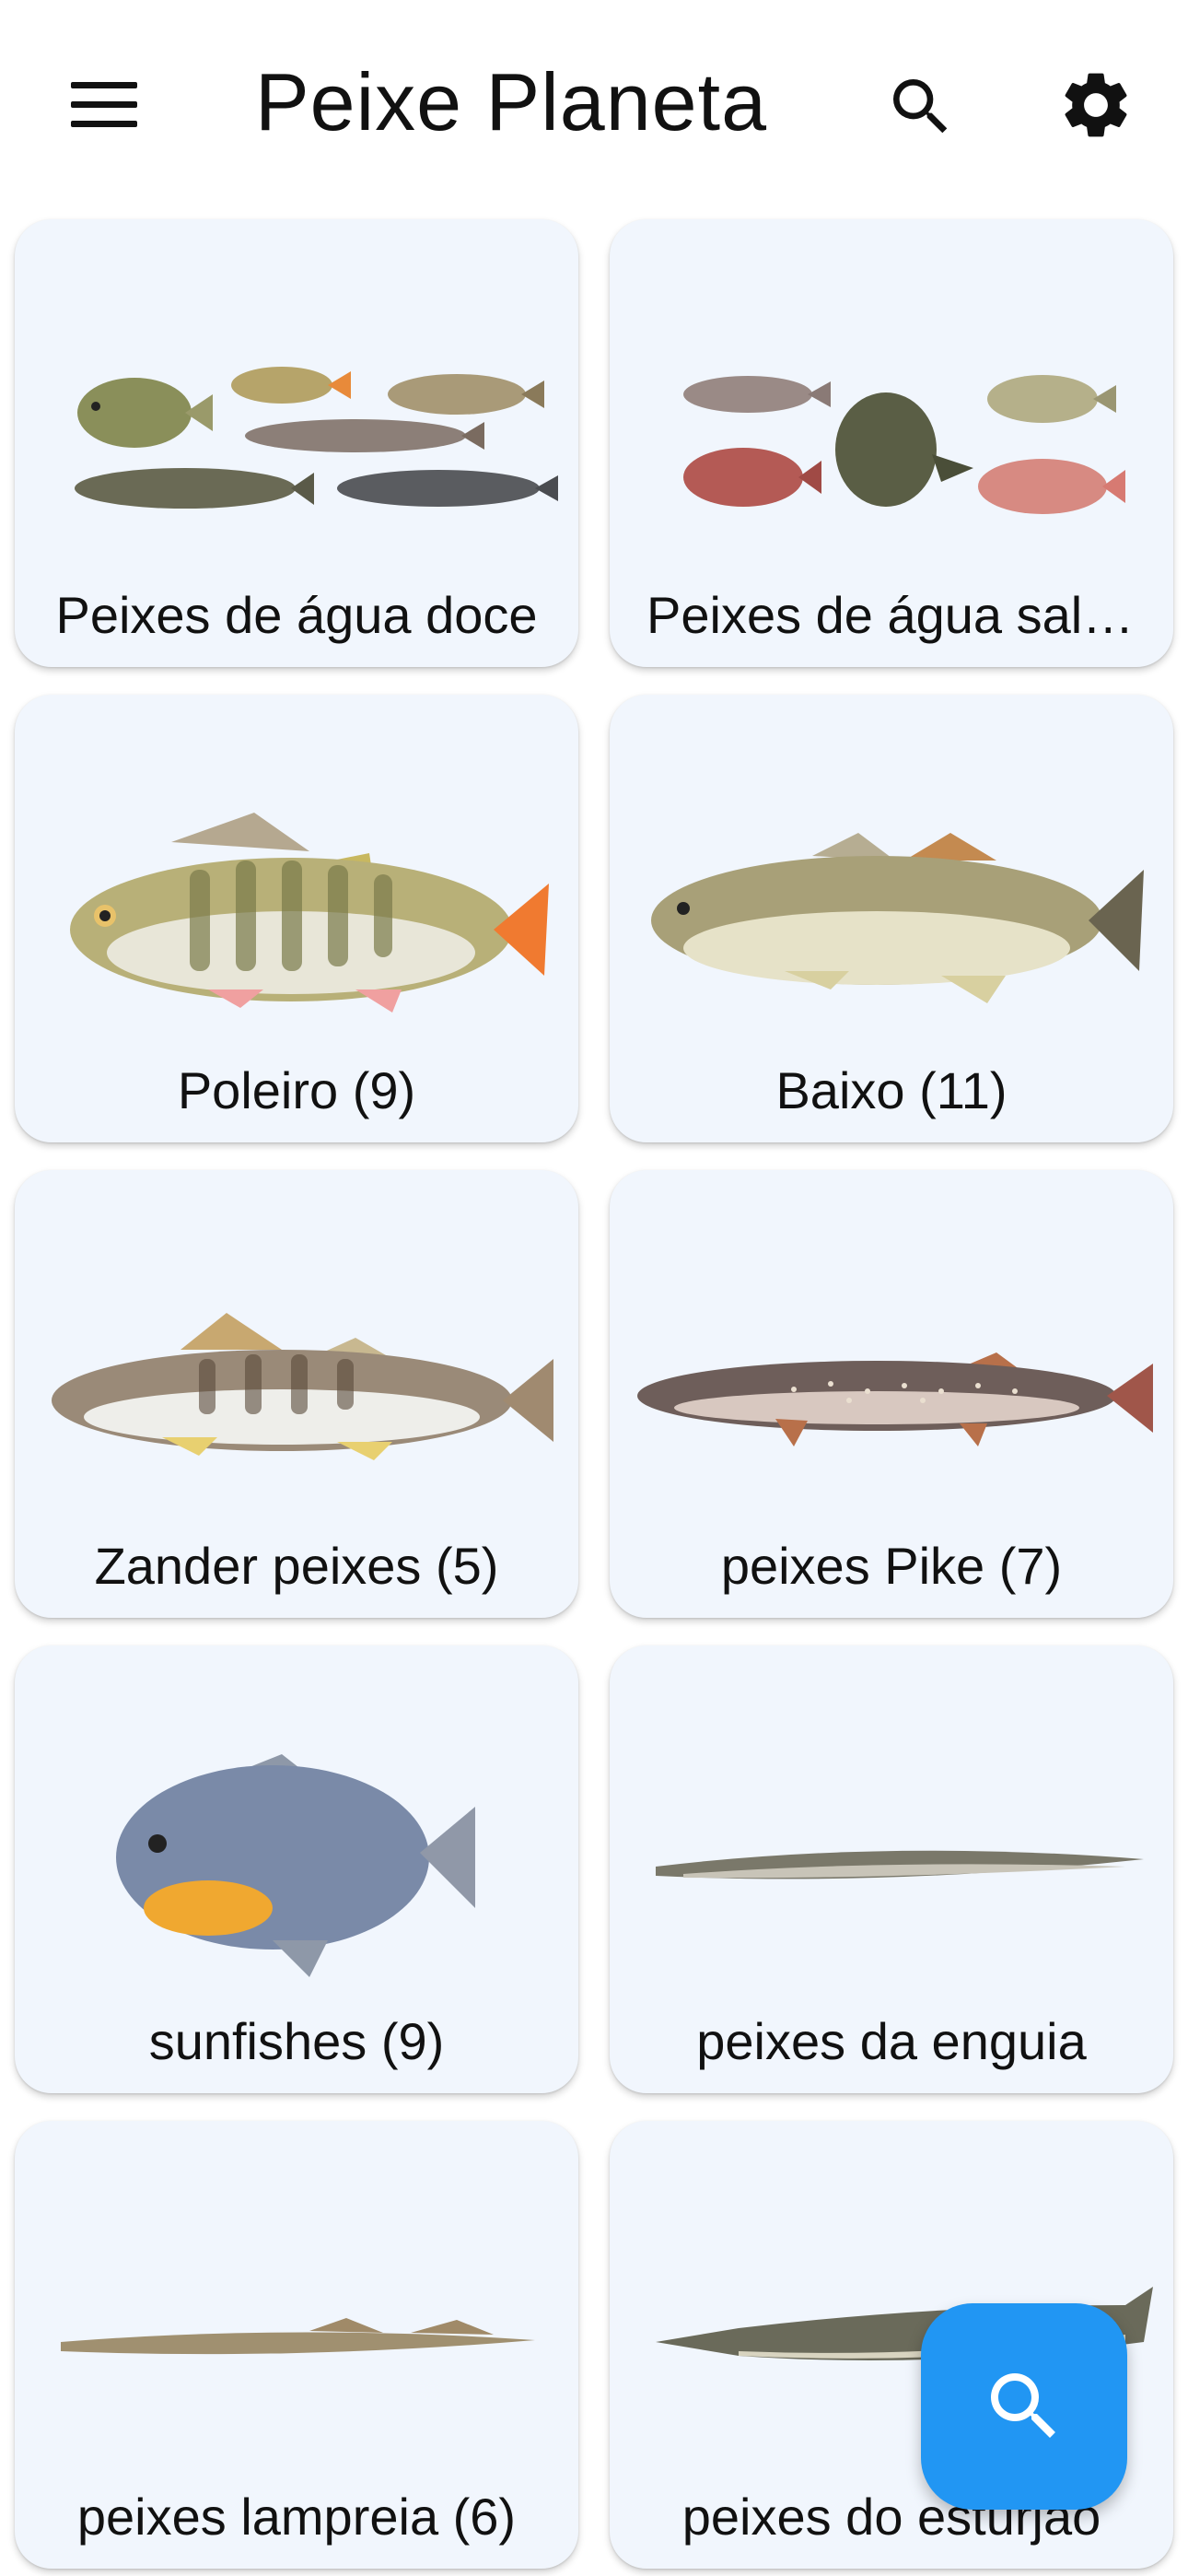 The width and height of the screenshot is (1188, 2576). Describe the element at coordinates (897, 918) in the screenshot. I see `bass-fish-image` at that location.